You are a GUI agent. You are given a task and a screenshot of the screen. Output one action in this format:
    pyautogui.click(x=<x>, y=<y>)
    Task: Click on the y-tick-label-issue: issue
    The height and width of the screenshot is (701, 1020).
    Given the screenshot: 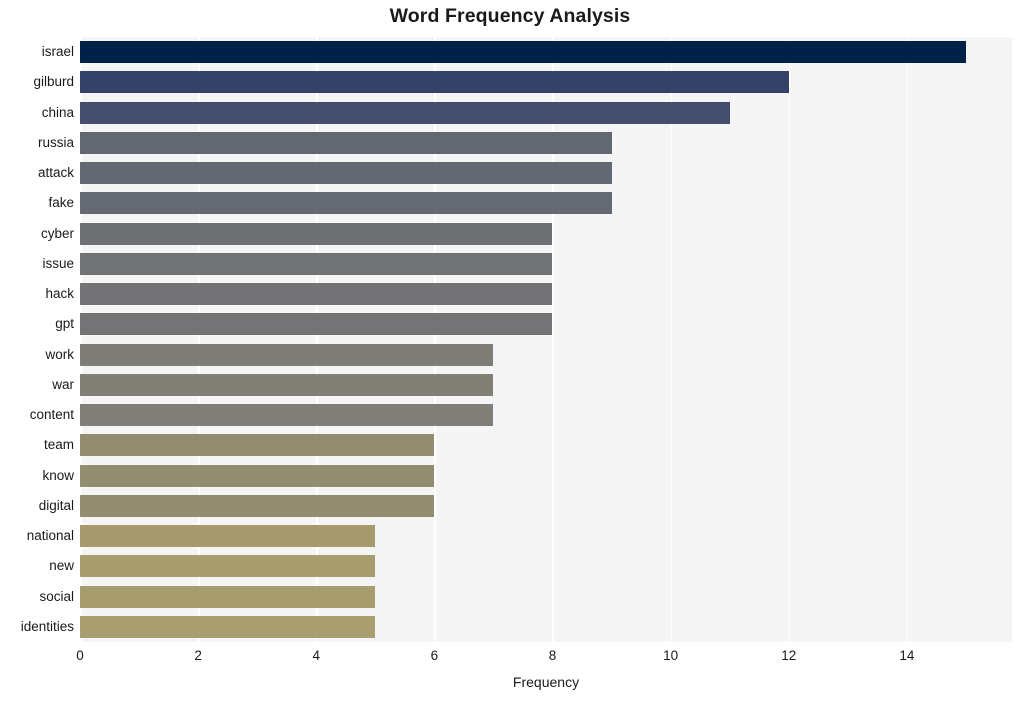 What is the action you would take?
    pyautogui.click(x=58, y=263)
    